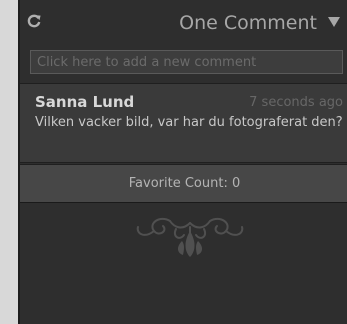 Image resolution: width=347 pixels, height=324 pixels. I want to click on comment-author: Sanna Lund, so click(85, 102).